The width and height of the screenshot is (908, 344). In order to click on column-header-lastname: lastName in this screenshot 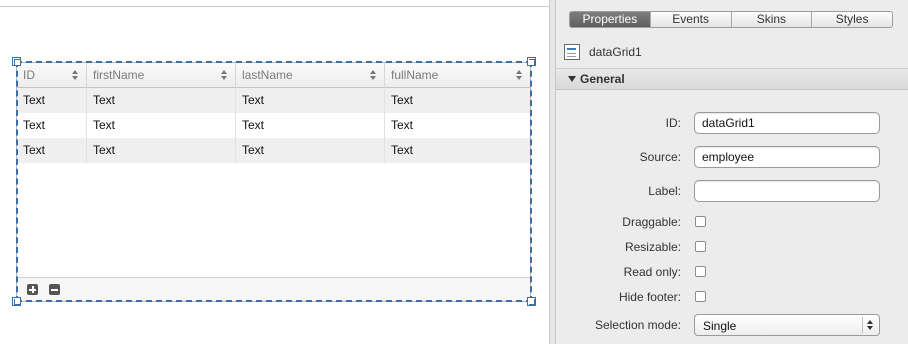, I will do `click(310, 75)`.